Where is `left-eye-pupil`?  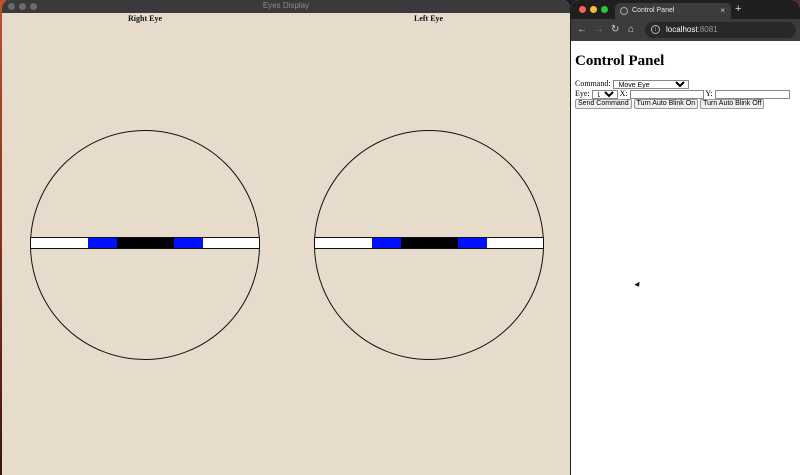 left-eye-pupil is located at coordinates (429, 243).